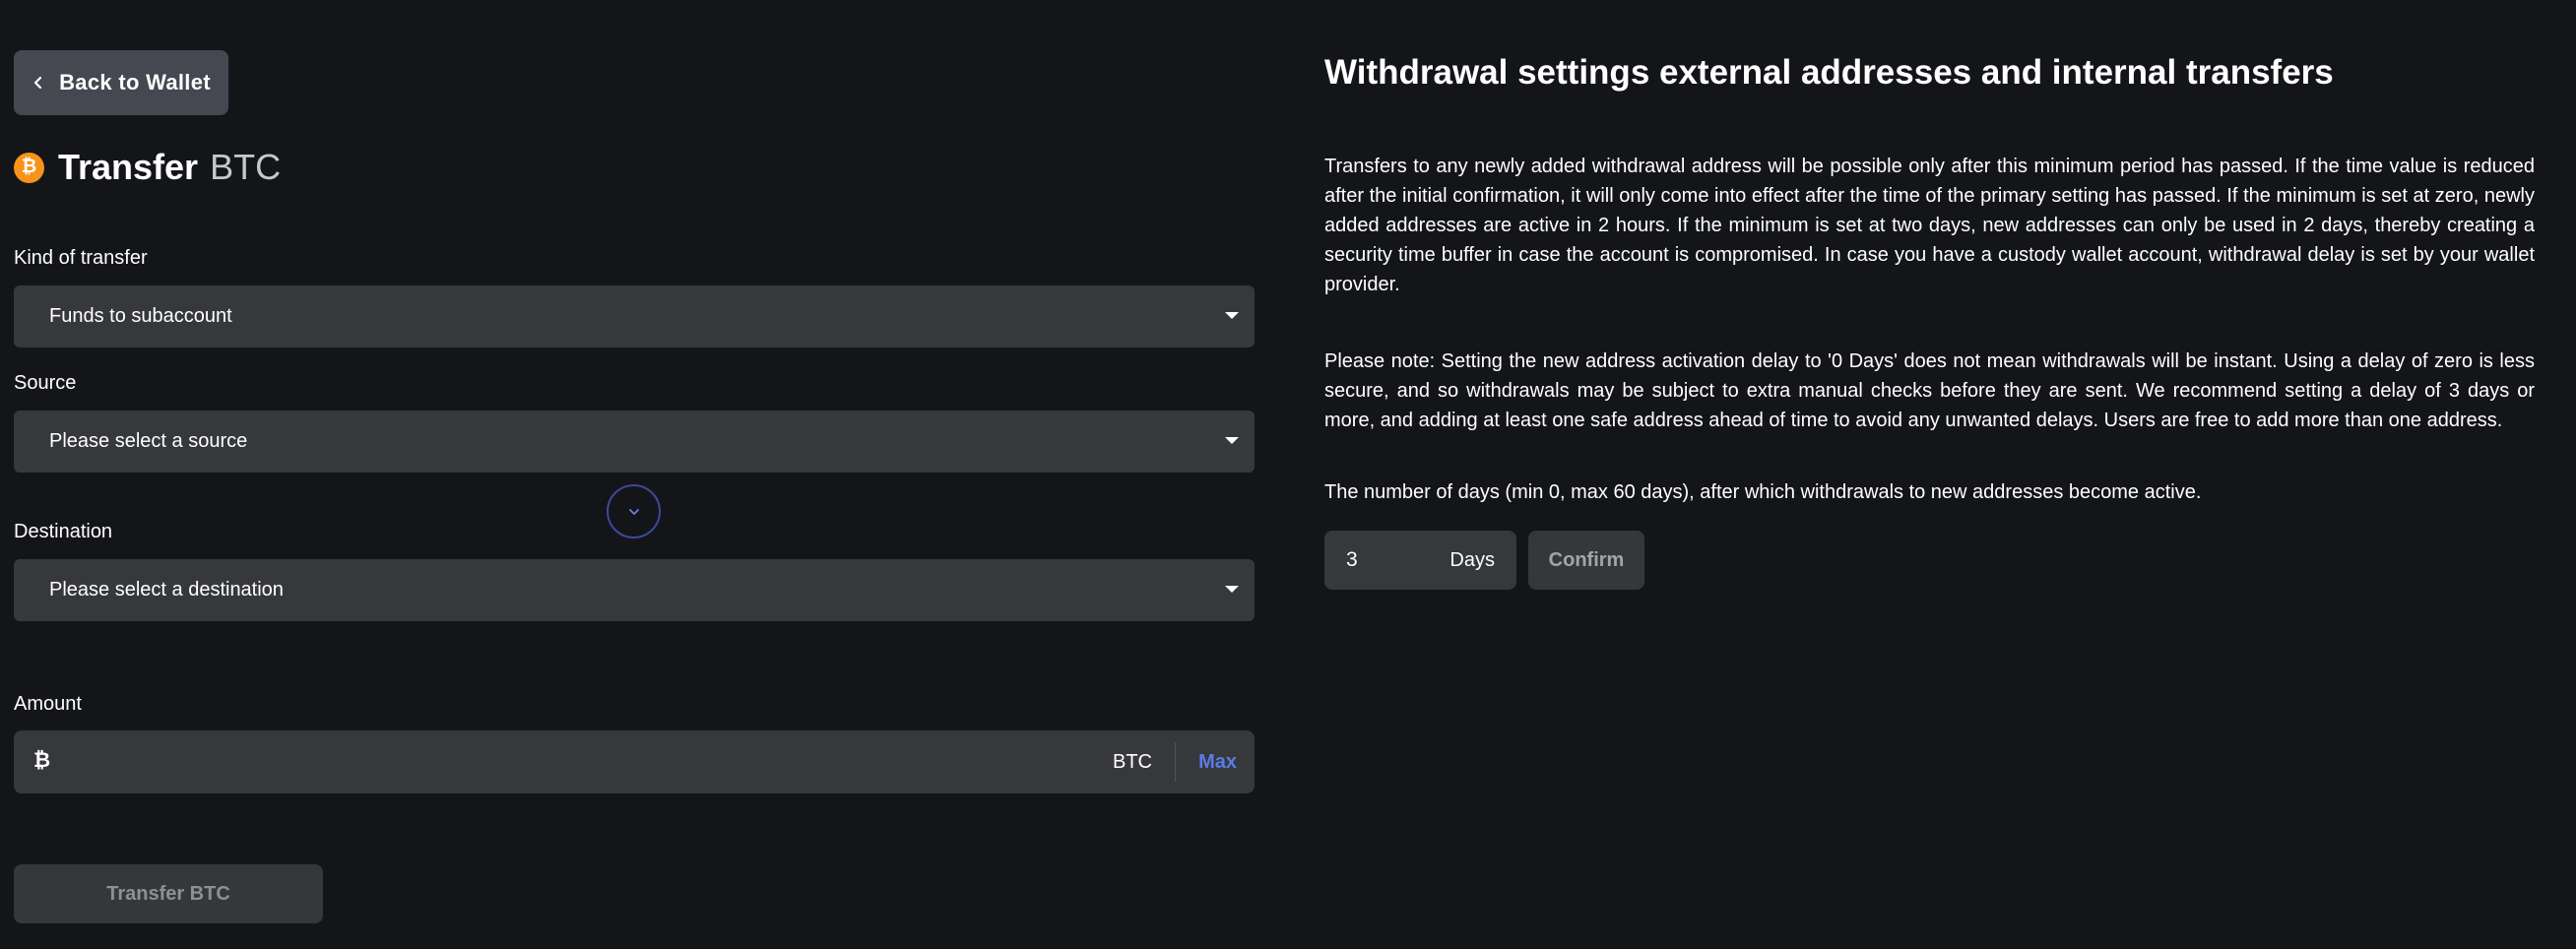  What do you see at coordinates (1472, 560) in the screenshot?
I see `days-unit: Days` at bounding box center [1472, 560].